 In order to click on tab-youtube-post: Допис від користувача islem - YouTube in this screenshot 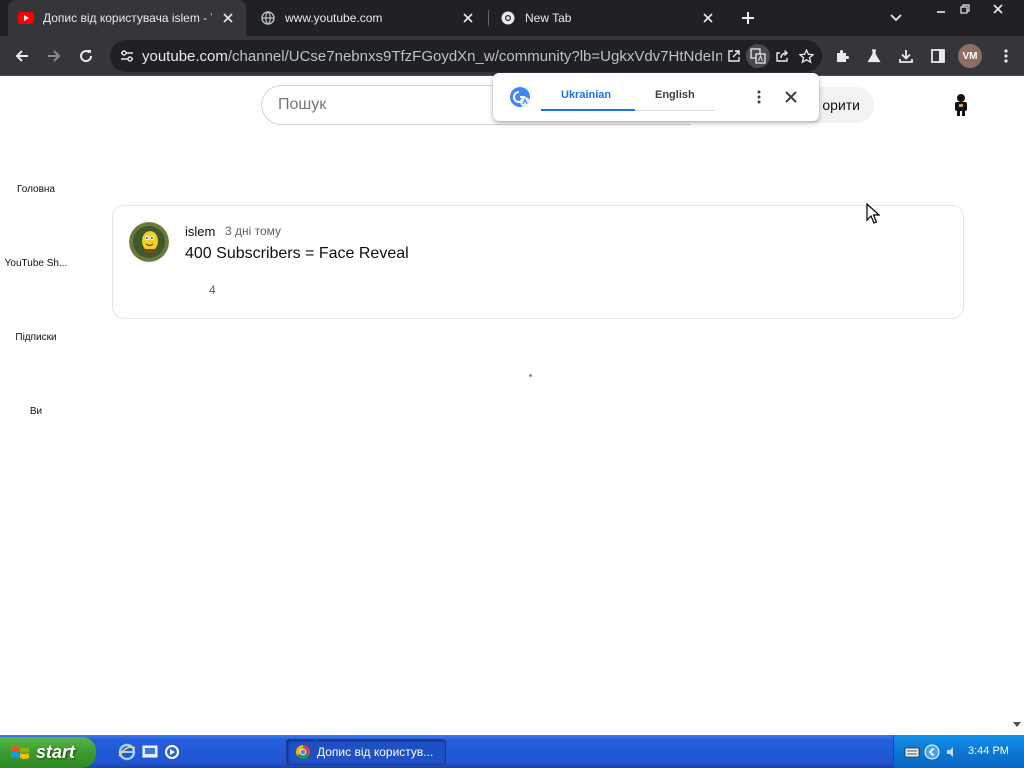, I will do `click(127, 18)`.